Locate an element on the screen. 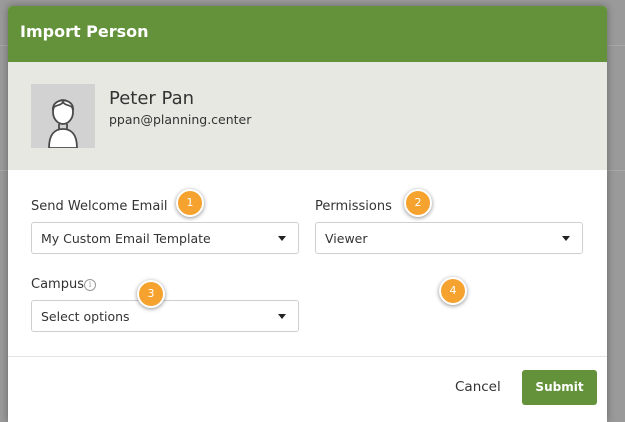 Image resolution: width=625 pixels, height=422 pixels. info-icon: i is located at coordinates (90, 285).